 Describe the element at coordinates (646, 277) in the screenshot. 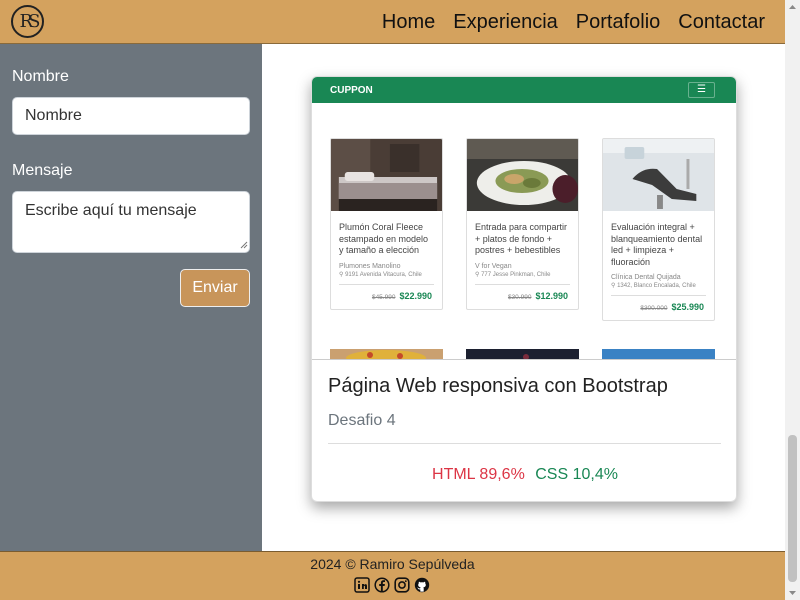

I see `preview-deal-shop: Clínica Dental Quijada` at that location.